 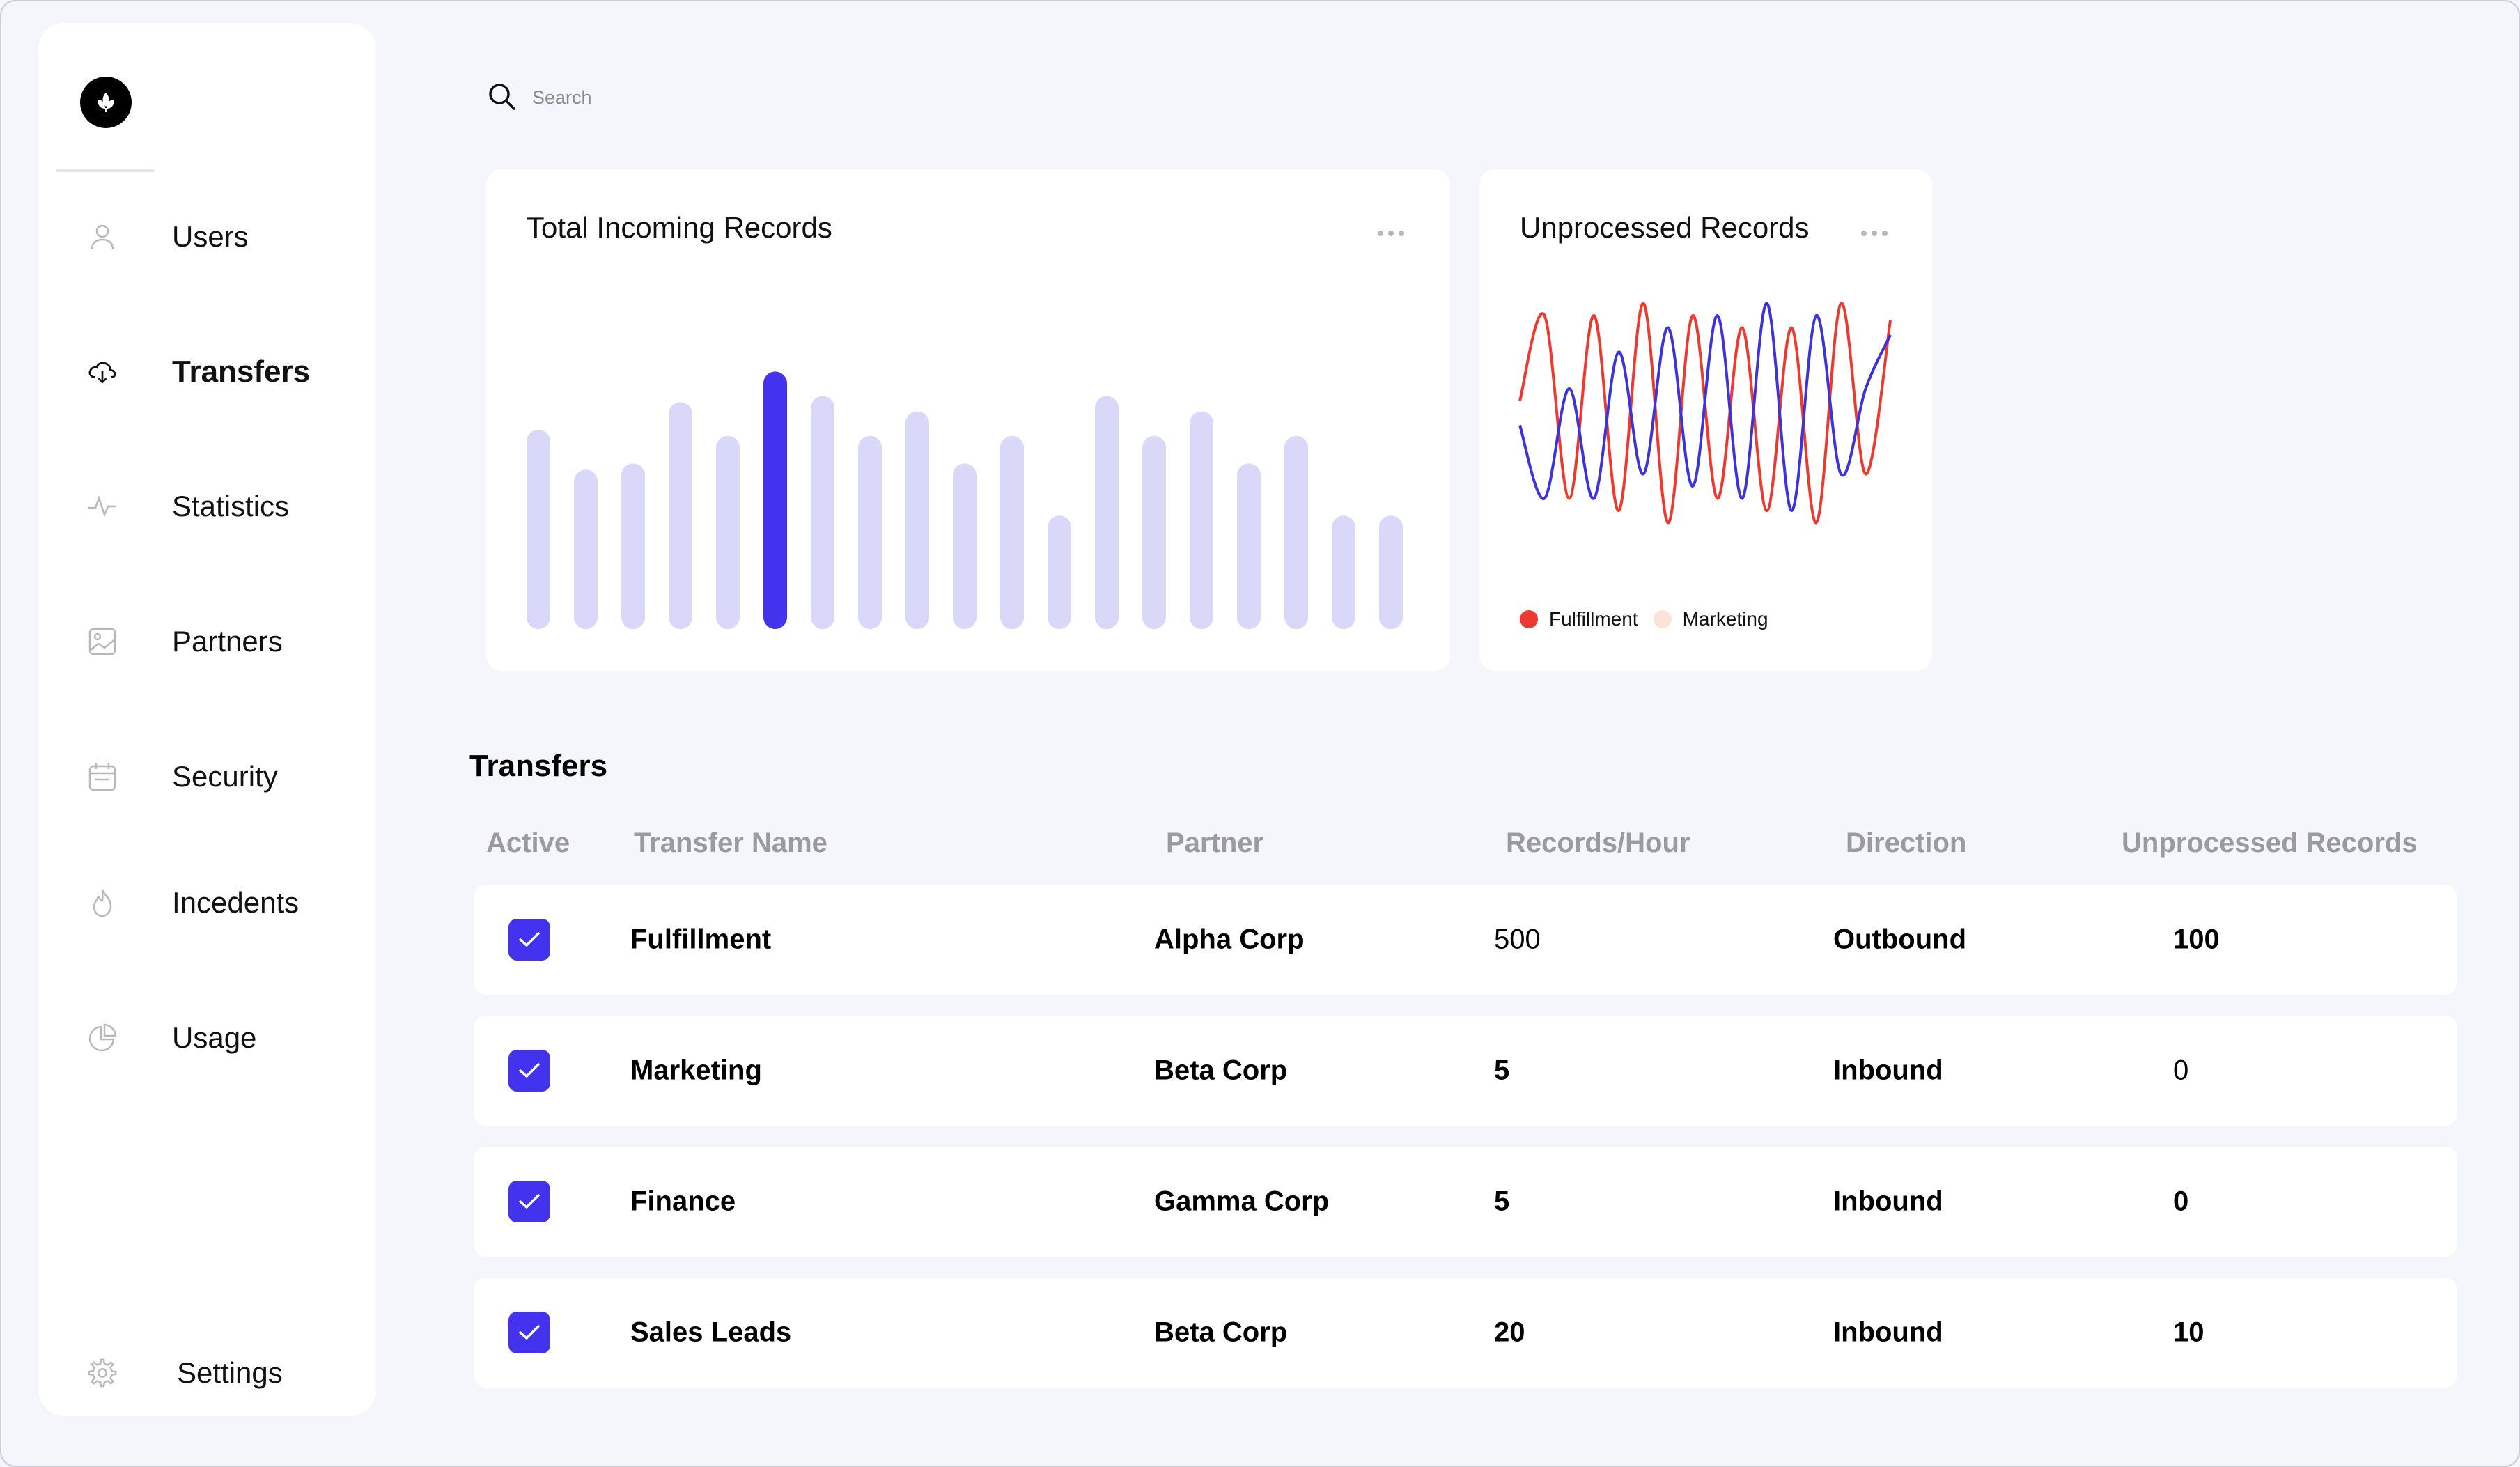 I want to click on table-row: Fulfillment Alpha Corp 500 Outbound 100, so click(x=1465, y=940).